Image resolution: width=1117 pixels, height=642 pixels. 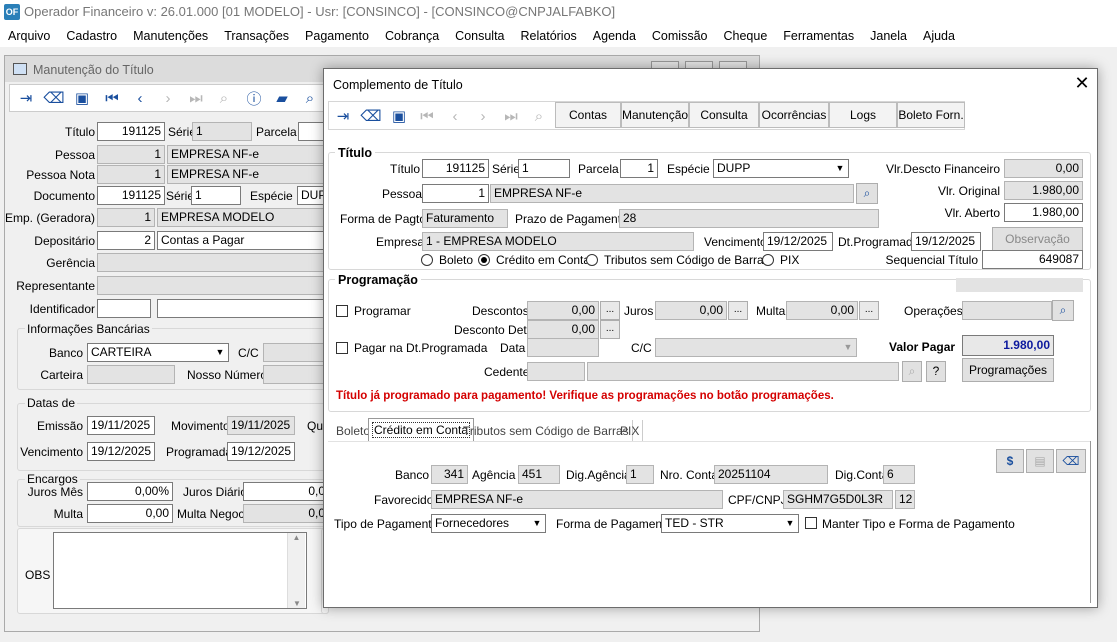 I want to click on radio-pix, so click(x=768, y=260).